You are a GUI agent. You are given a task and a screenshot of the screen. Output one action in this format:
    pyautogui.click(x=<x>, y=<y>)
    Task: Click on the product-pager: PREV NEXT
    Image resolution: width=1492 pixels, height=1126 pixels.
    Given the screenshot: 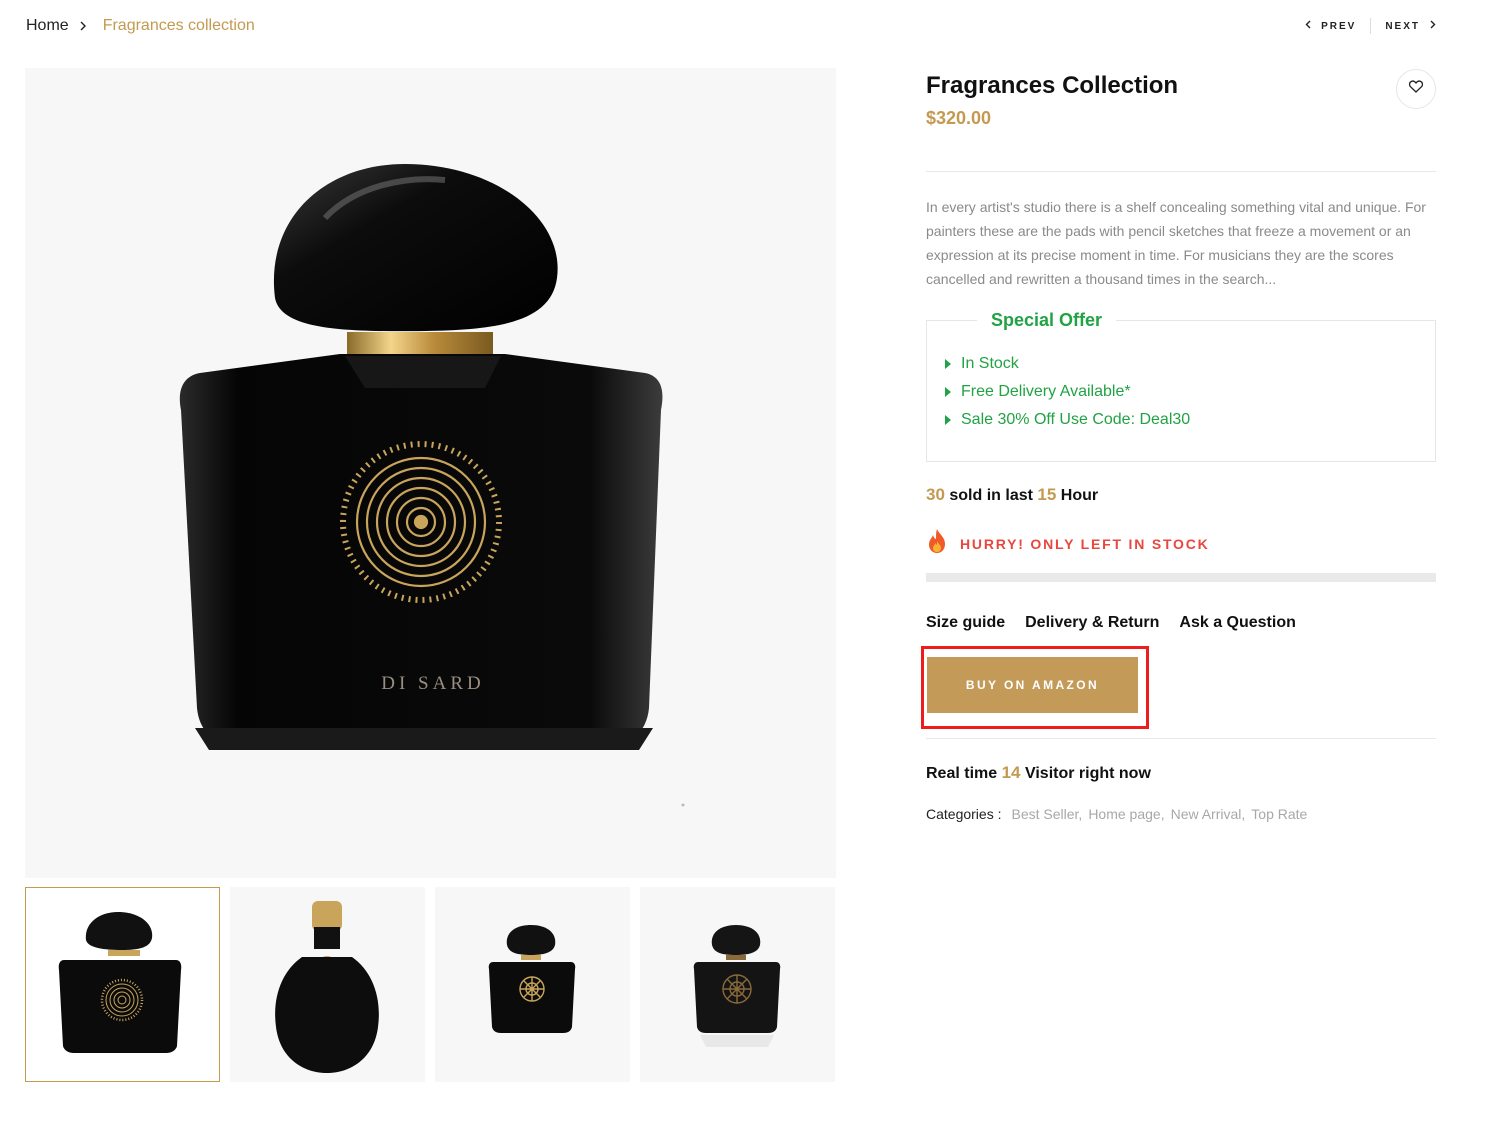 What is the action you would take?
    pyautogui.click(x=1370, y=26)
    